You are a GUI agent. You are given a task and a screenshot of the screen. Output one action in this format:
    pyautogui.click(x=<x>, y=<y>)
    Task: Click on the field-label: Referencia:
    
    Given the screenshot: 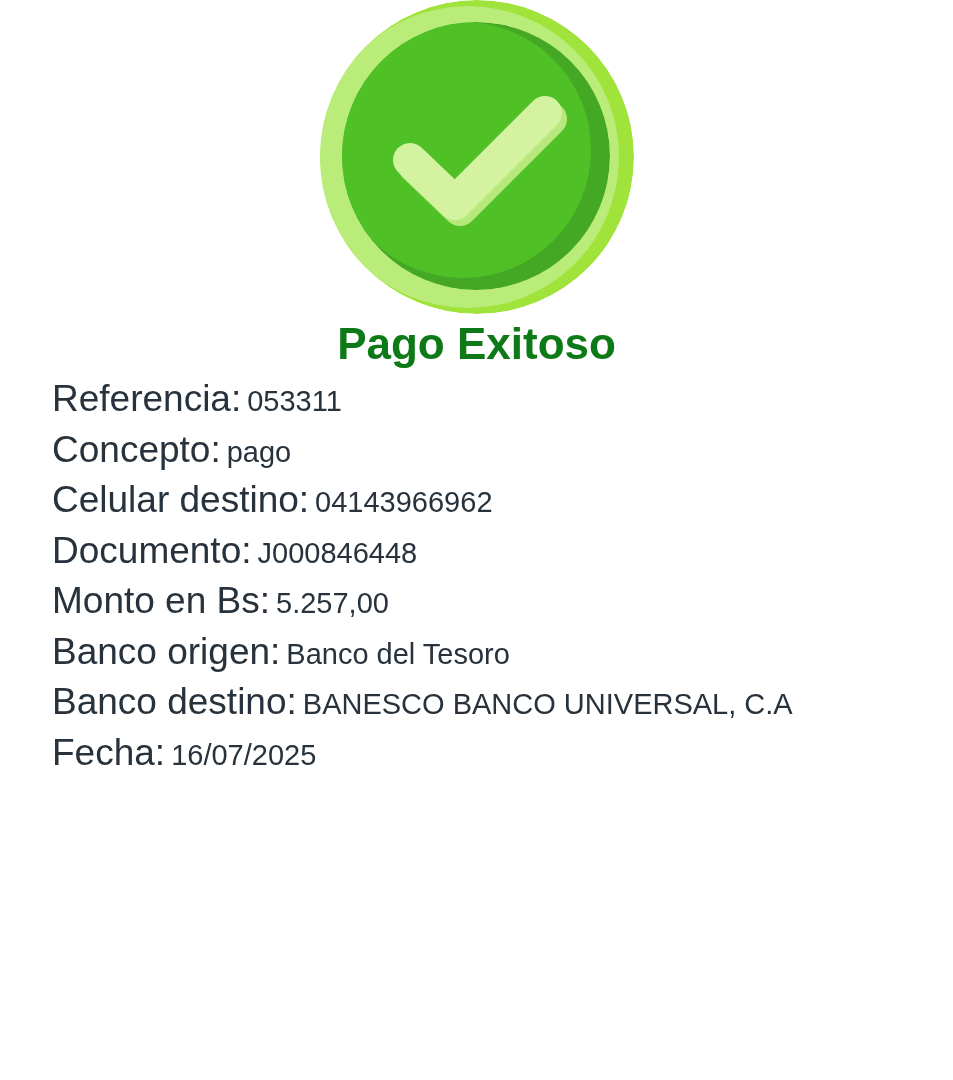 What is the action you would take?
    pyautogui.click(x=147, y=399)
    